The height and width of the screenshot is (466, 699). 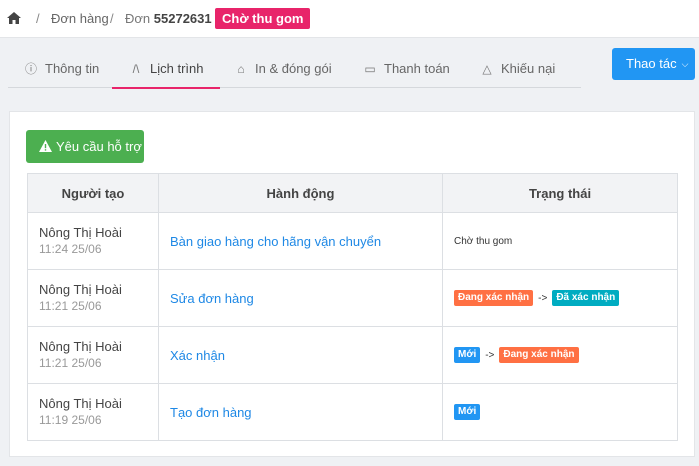 I want to click on status-cell: Mới -> Đang xác nhận, so click(x=560, y=355).